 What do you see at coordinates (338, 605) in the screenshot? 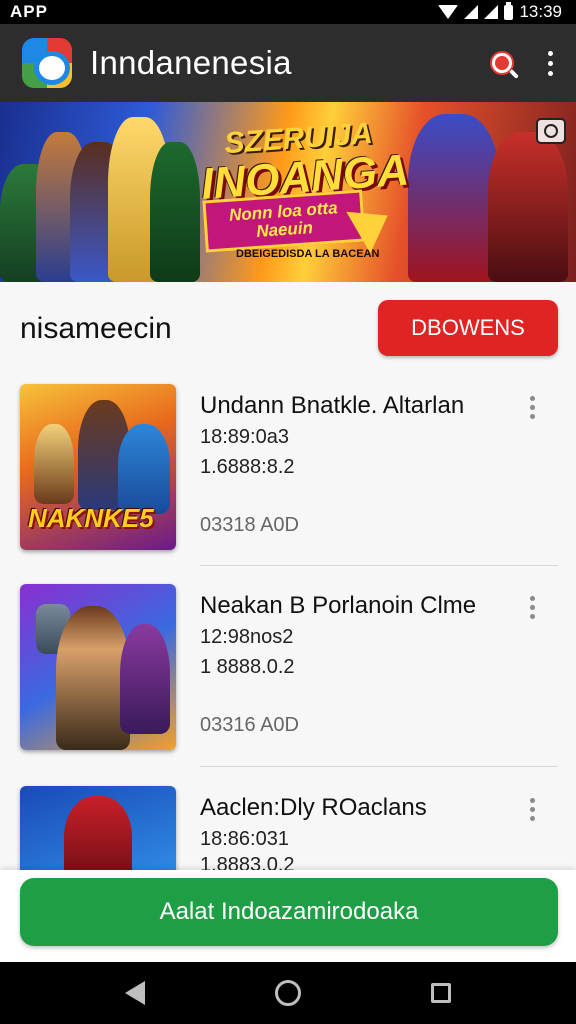
I see `game-title: Neakan B Porlanoin Clme` at bounding box center [338, 605].